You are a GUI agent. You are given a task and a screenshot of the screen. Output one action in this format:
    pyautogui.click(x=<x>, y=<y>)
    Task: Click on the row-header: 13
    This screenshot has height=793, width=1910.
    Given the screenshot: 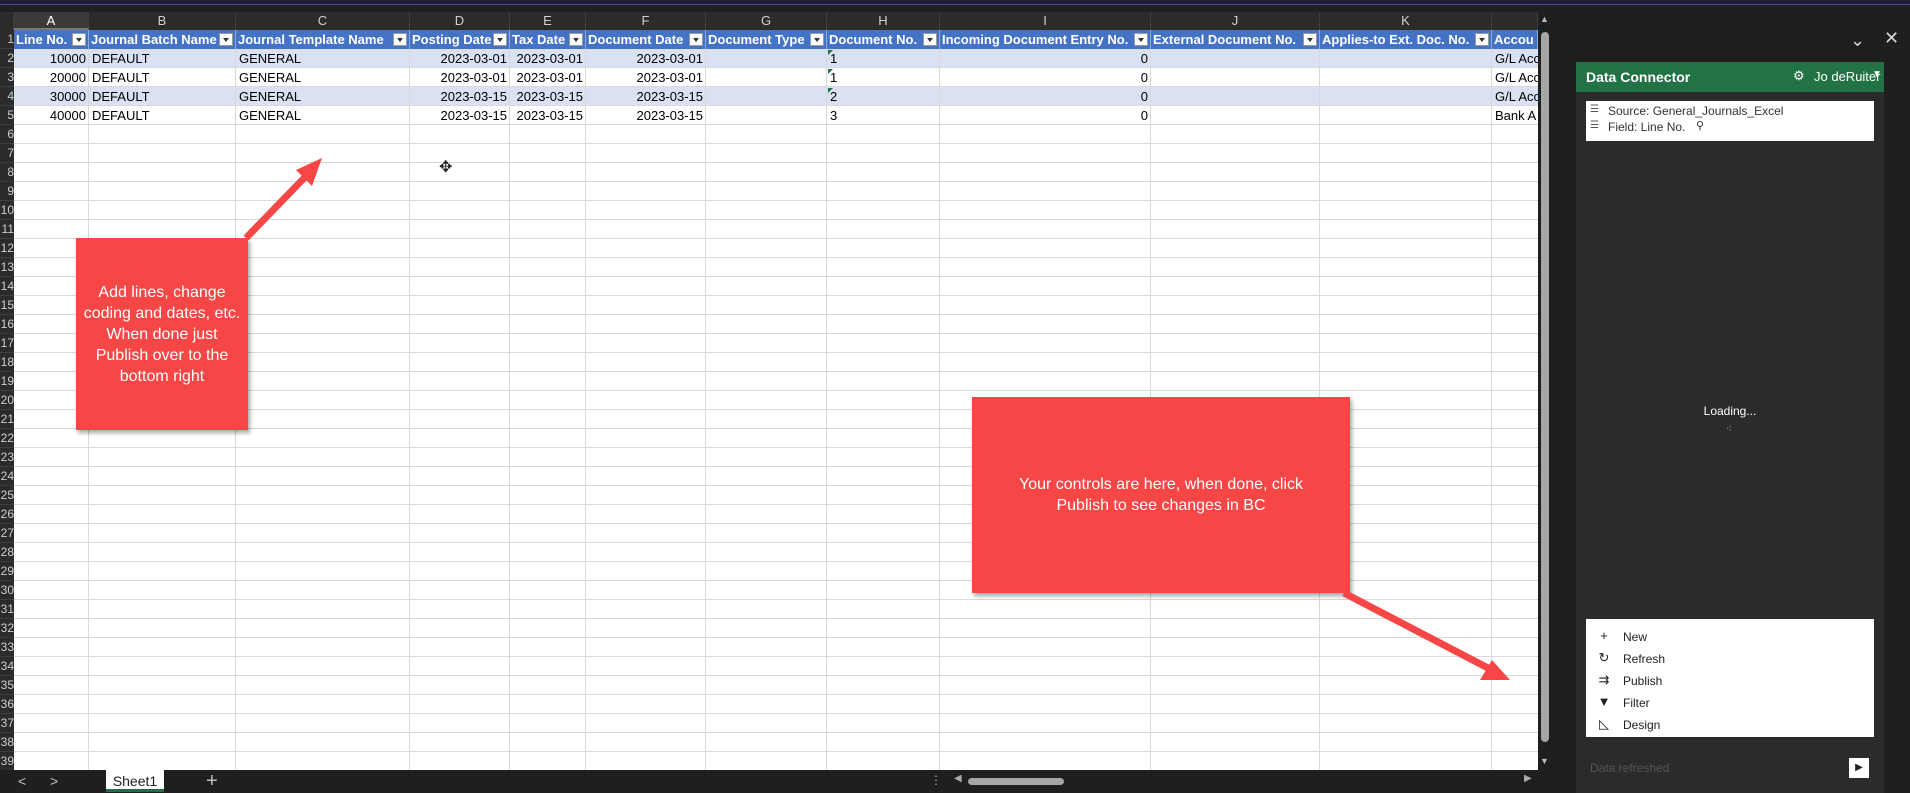 What is the action you would take?
    pyautogui.click(x=7, y=267)
    